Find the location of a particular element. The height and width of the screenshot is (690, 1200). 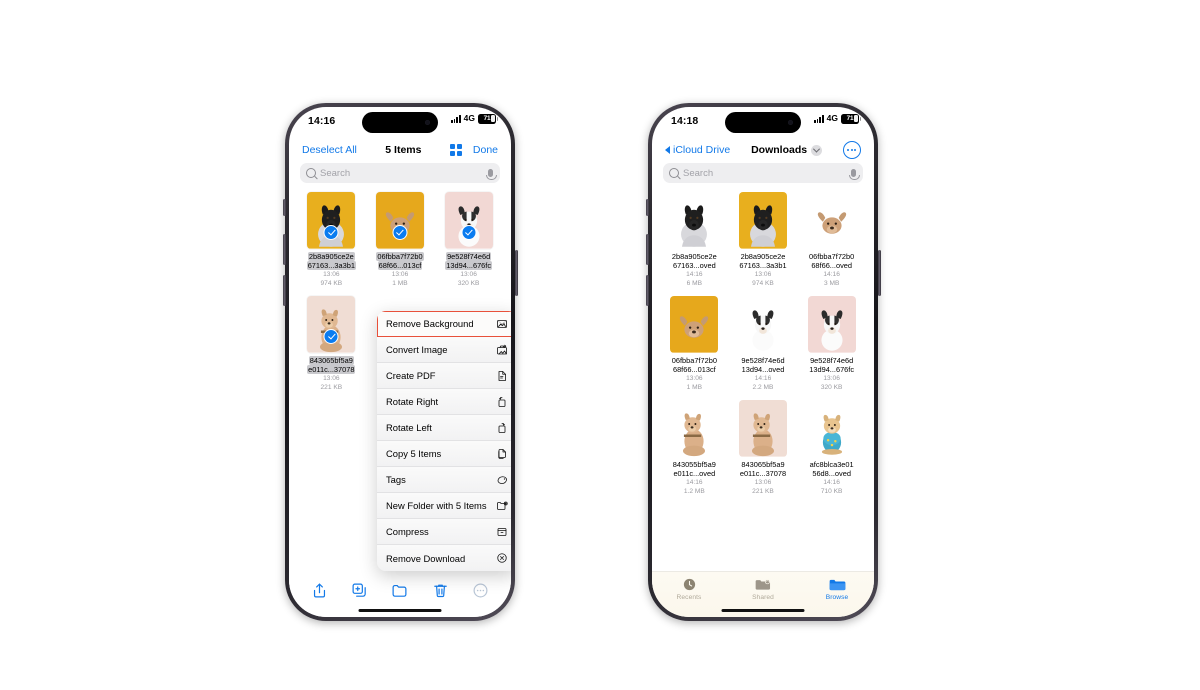

battery-icon: 71 is located at coordinates (488, 119).